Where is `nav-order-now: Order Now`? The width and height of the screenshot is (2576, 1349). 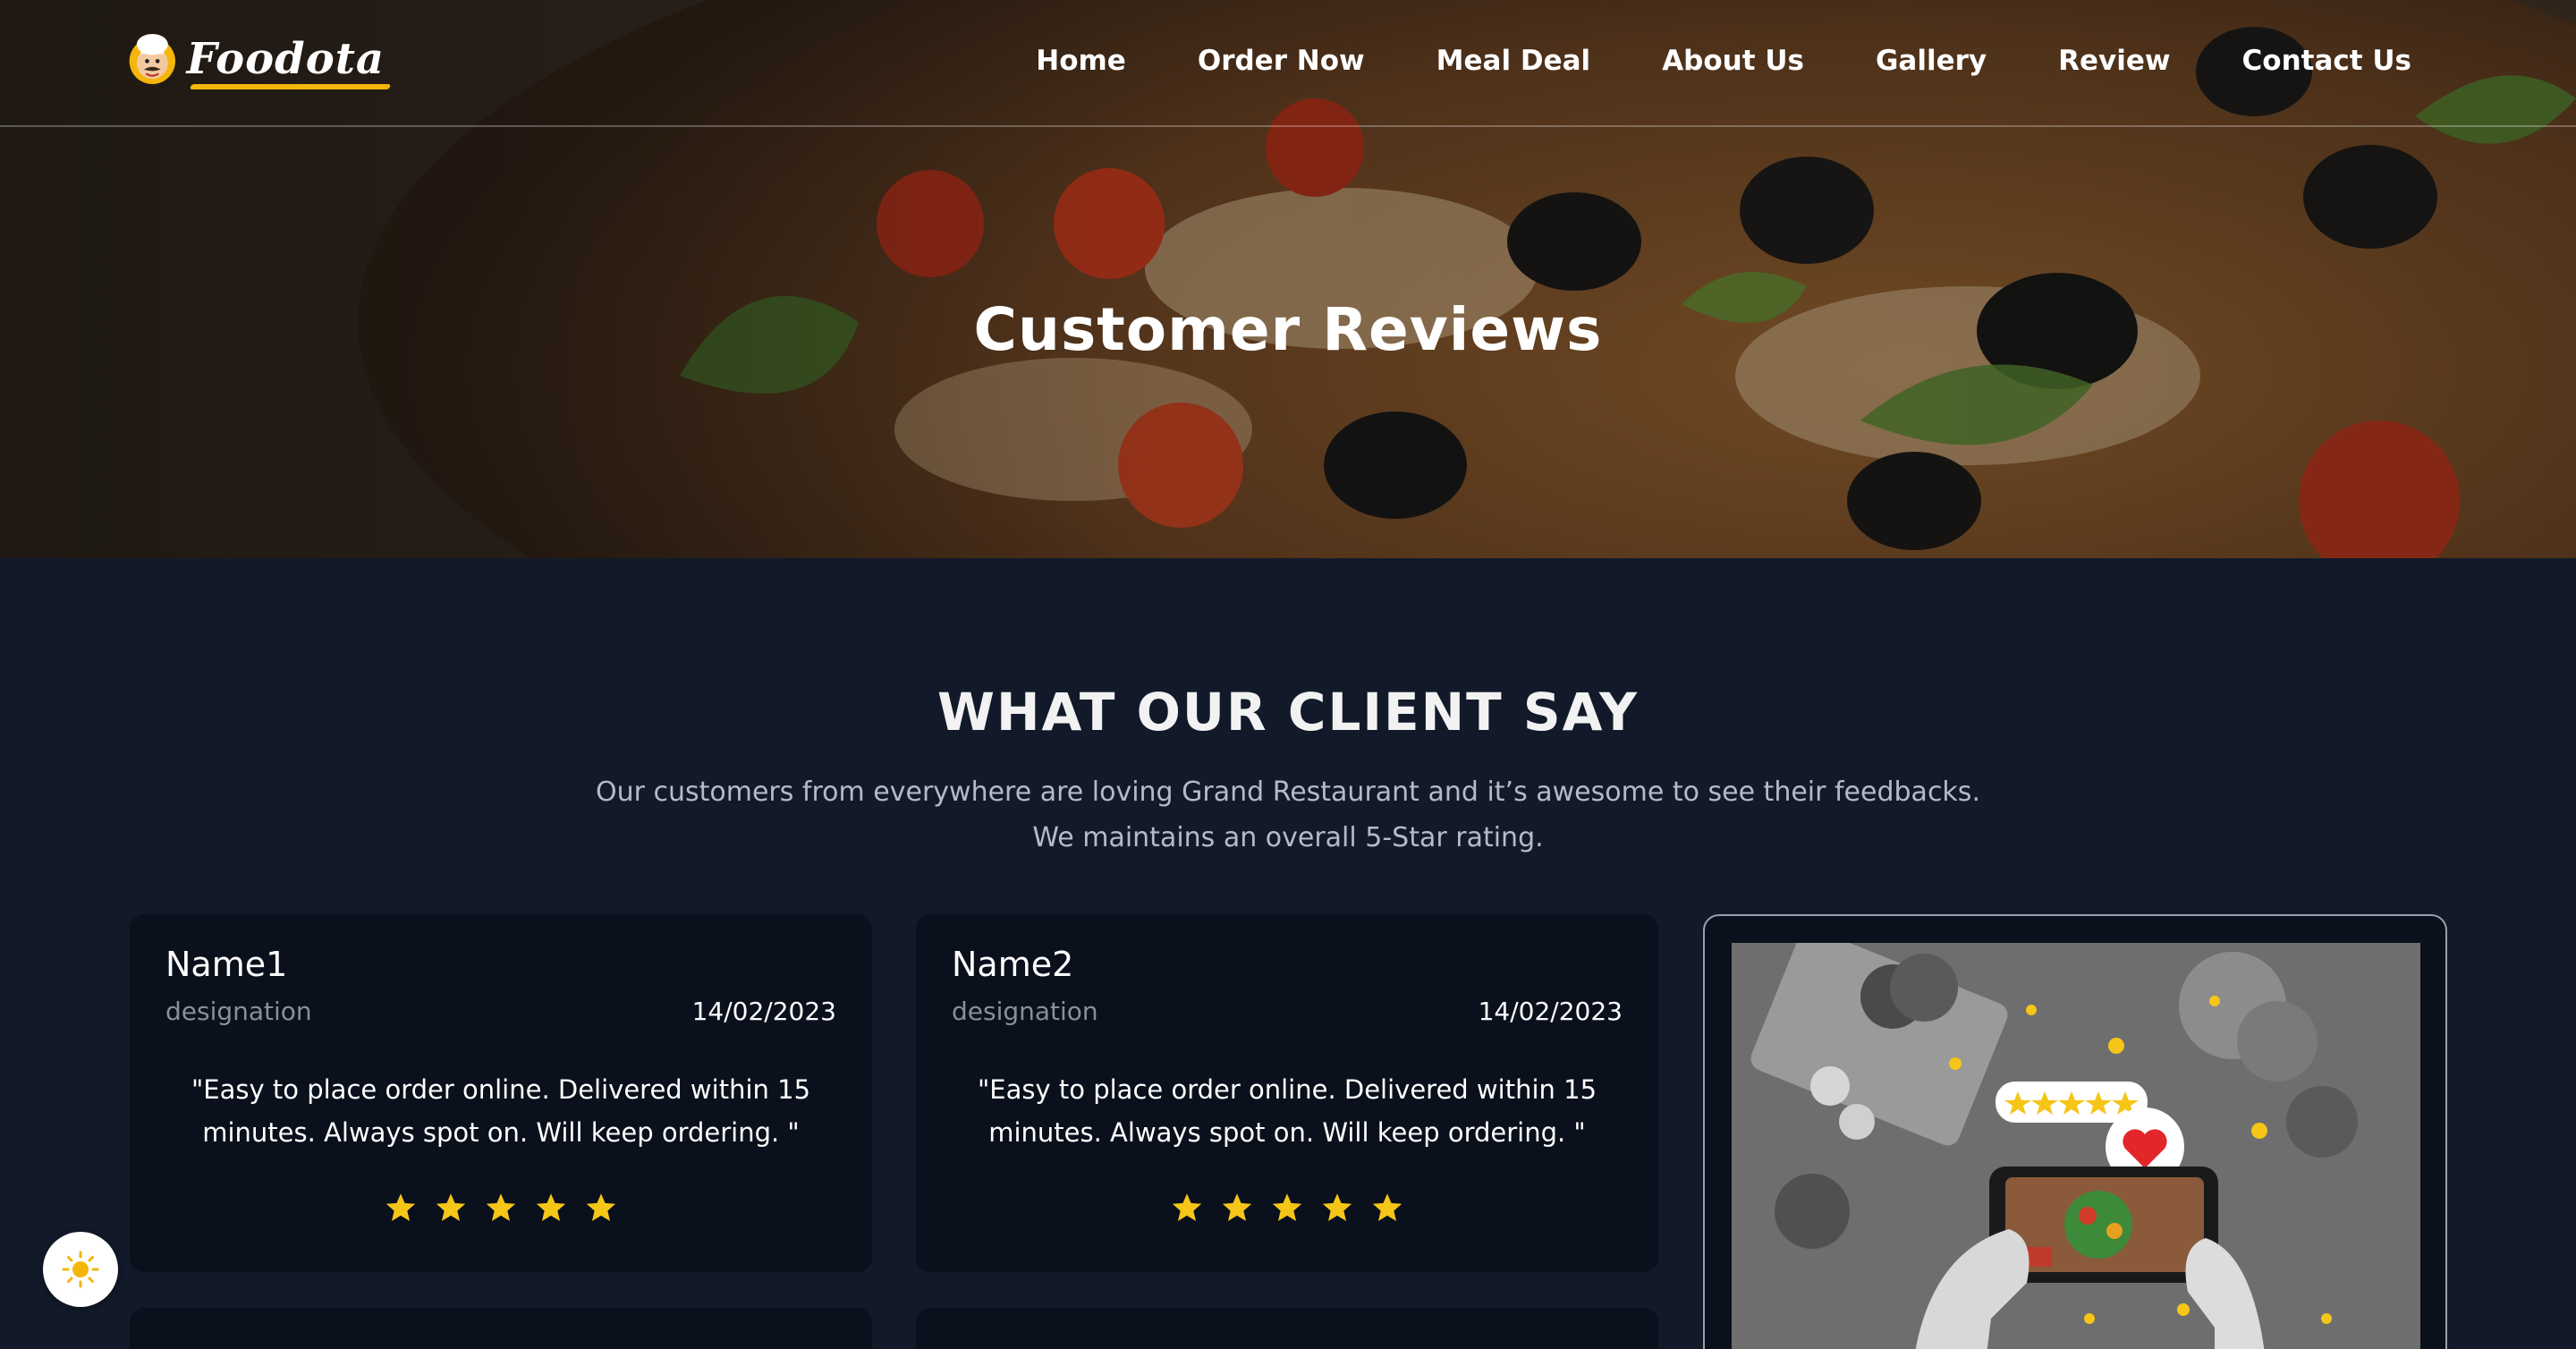 nav-order-now: Order Now is located at coordinates (1281, 61).